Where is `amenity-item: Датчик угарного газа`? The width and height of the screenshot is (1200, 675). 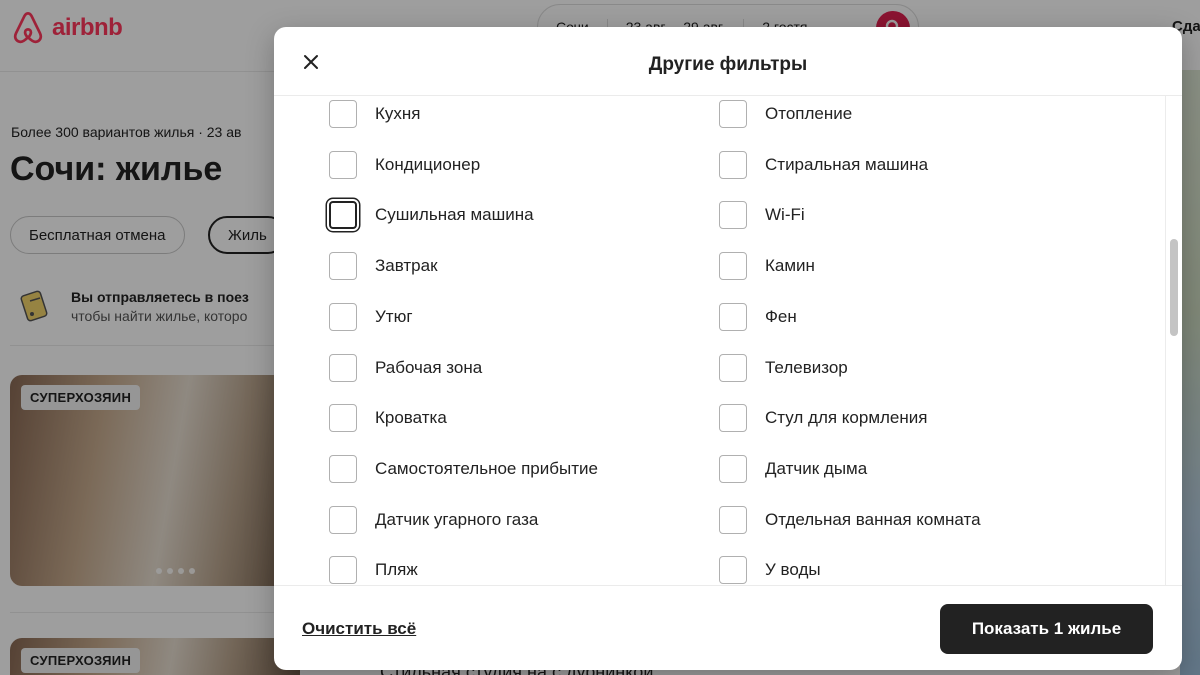 amenity-item: Датчик угарного газа is located at coordinates (434, 519).